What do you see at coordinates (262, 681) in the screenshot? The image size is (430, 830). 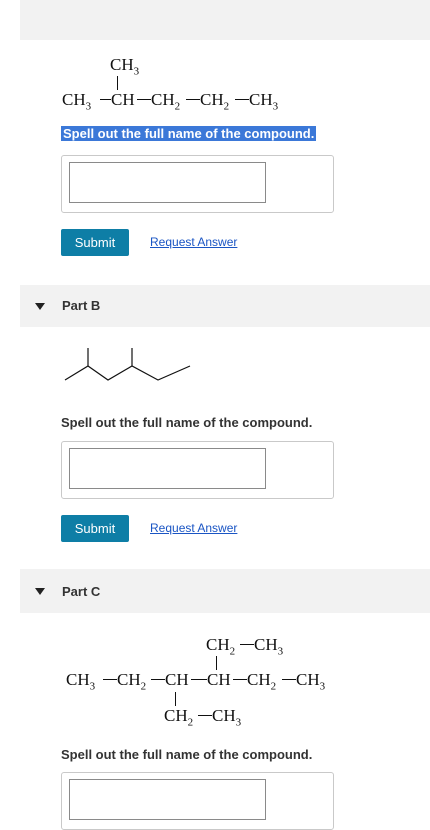 I see `part-c-chain-5: CH2` at bounding box center [262, 681].